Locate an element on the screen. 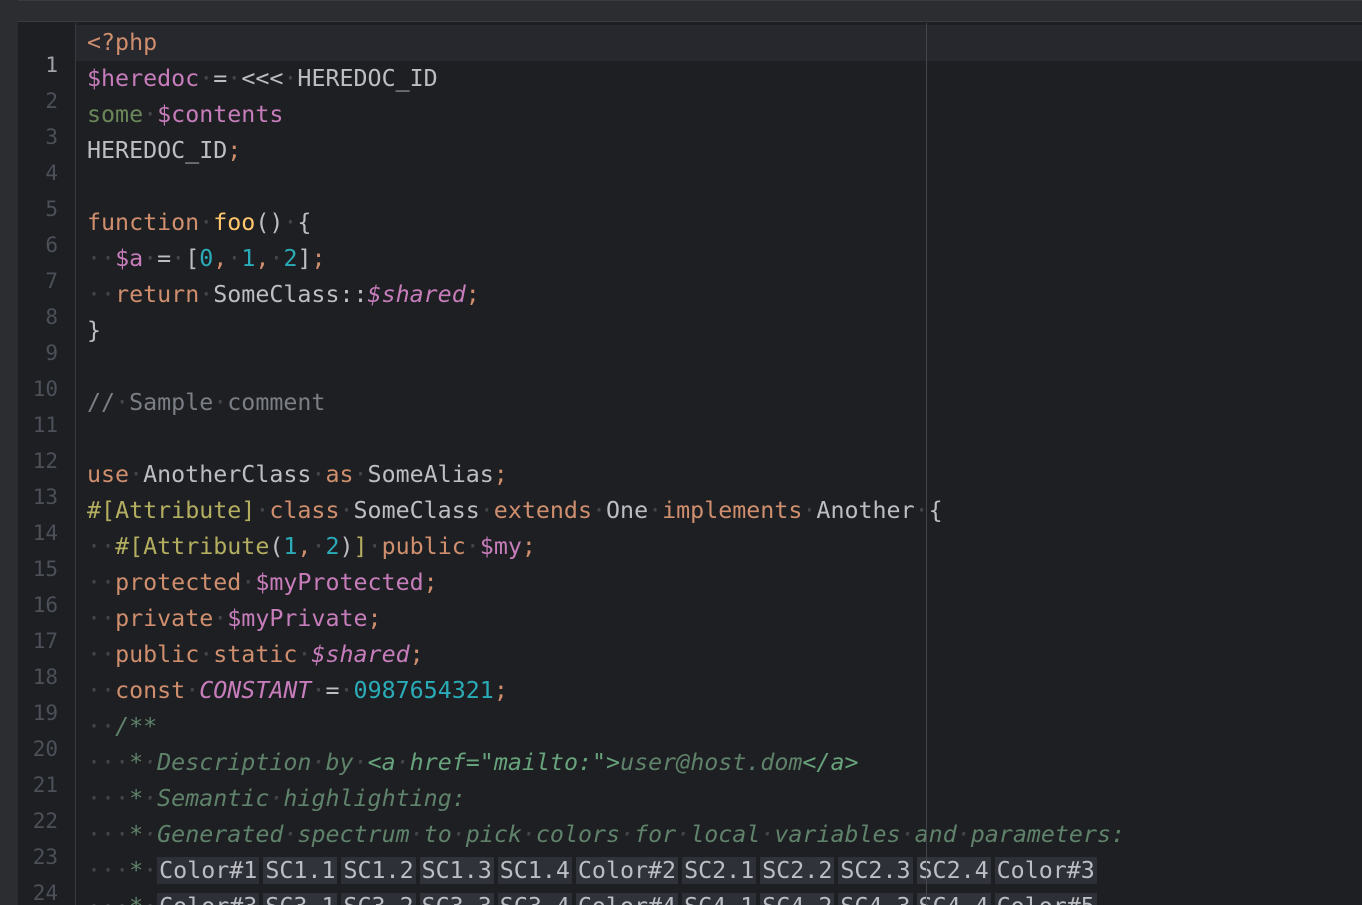  code-line: ··#[Attribute(1,·2)]·public·$my; is located at coordinates (311, 547).